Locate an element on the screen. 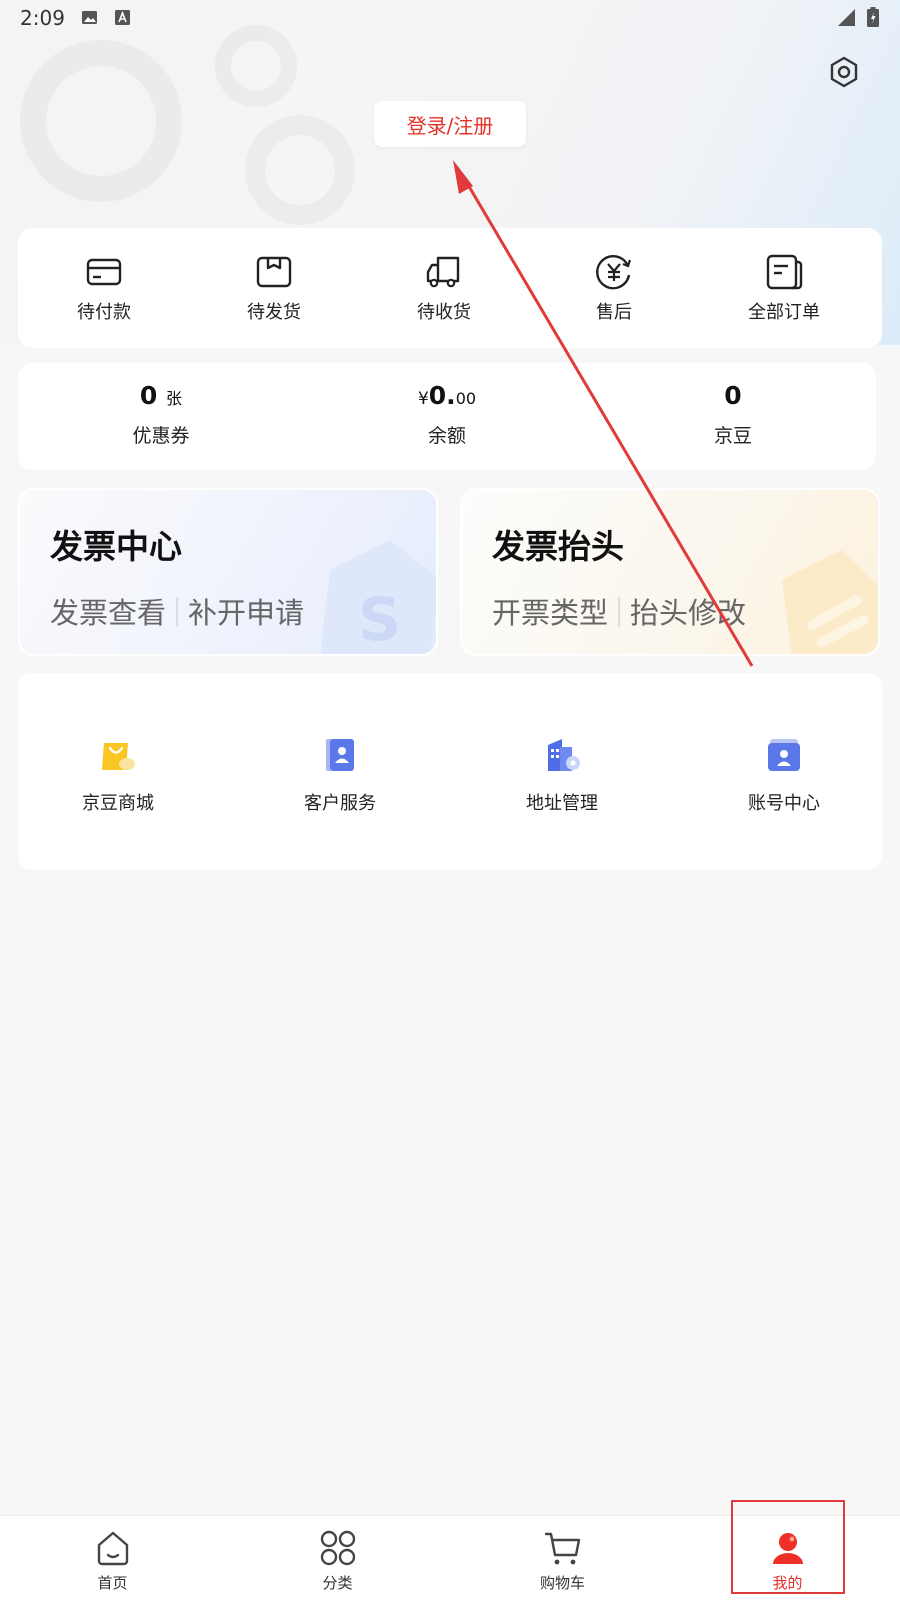 The image size is (900, 1601). invoice-badge-icon: S is located at coordinates (378, 597).